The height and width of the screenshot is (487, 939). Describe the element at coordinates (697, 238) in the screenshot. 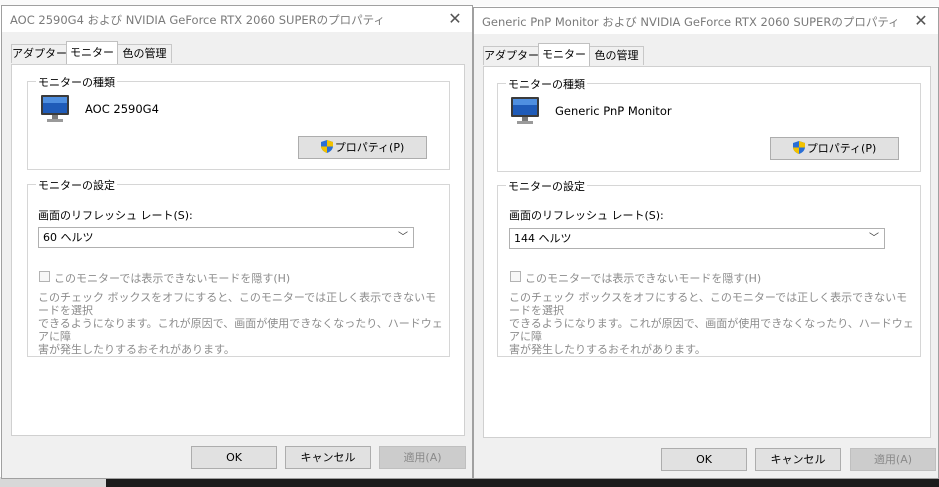

I see `refresh-rate-dropdown: 144 ヘルツ ﹀` at that location.